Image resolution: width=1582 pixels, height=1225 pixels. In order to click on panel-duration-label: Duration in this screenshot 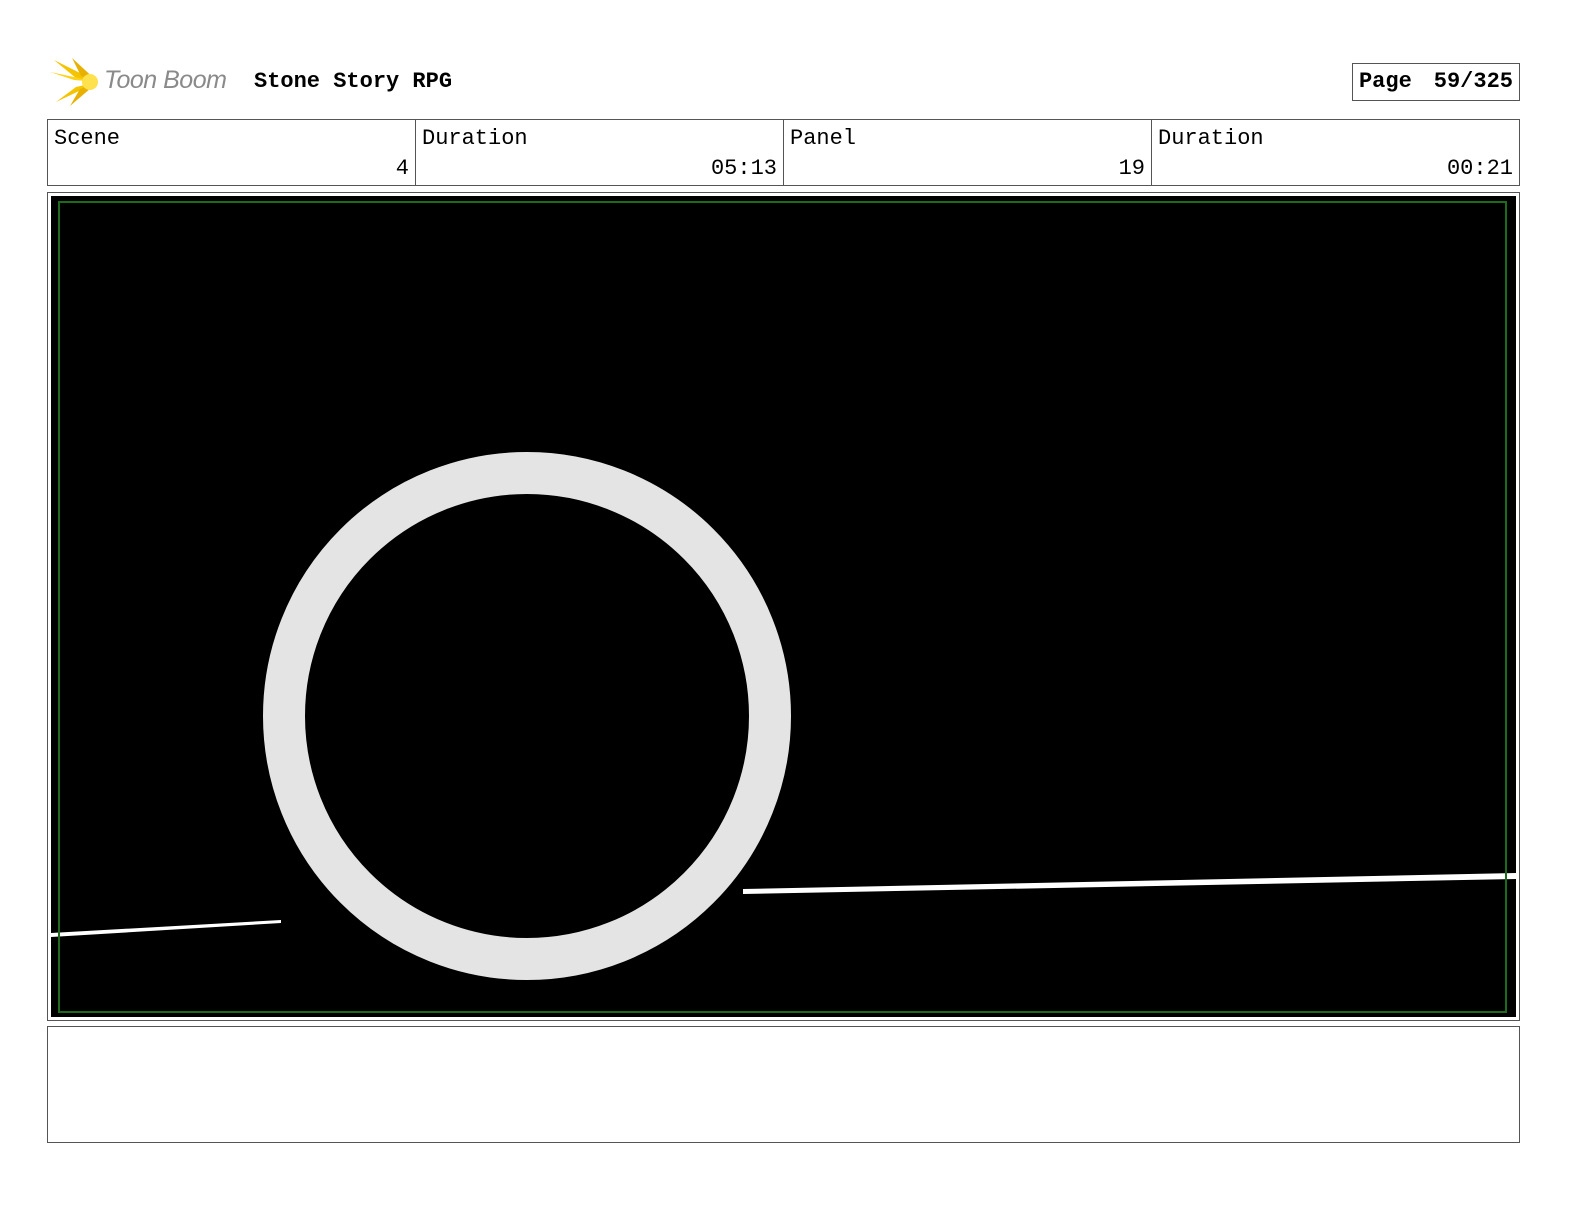, I will do `click(1211, 138)`.